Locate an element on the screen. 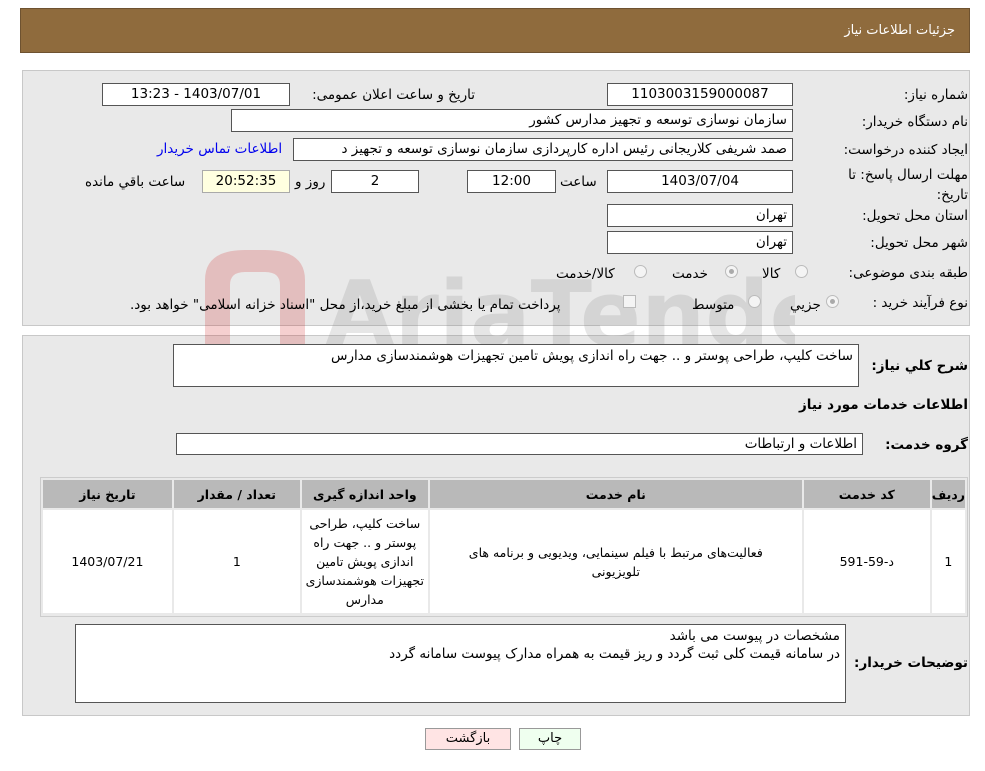  announce-field: 1403/07/01 - 13:23 is located at coordinates (196, 94).